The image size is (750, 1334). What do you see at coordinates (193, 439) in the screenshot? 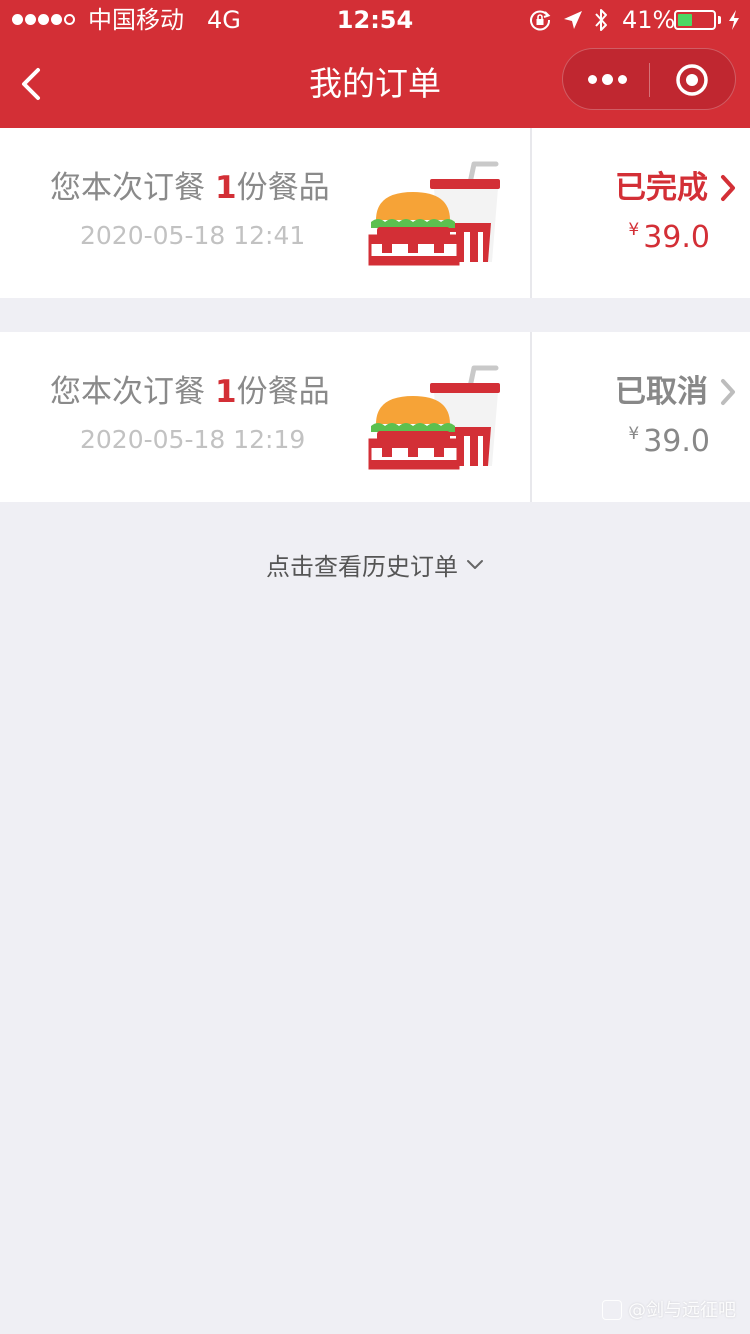
I see `order-datetime: 2020-05-18 12:19` at bounding box center [193, 439].